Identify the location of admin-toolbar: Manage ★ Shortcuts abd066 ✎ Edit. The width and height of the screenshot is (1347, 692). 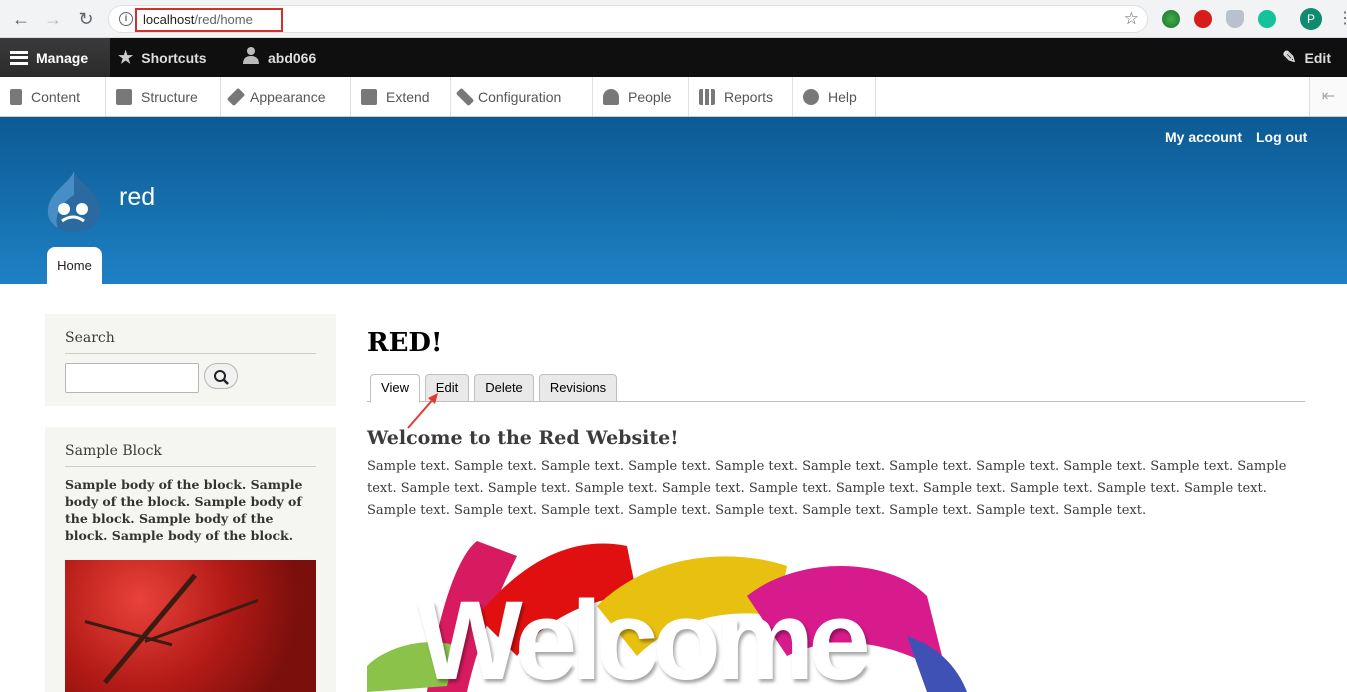
(673, 57).